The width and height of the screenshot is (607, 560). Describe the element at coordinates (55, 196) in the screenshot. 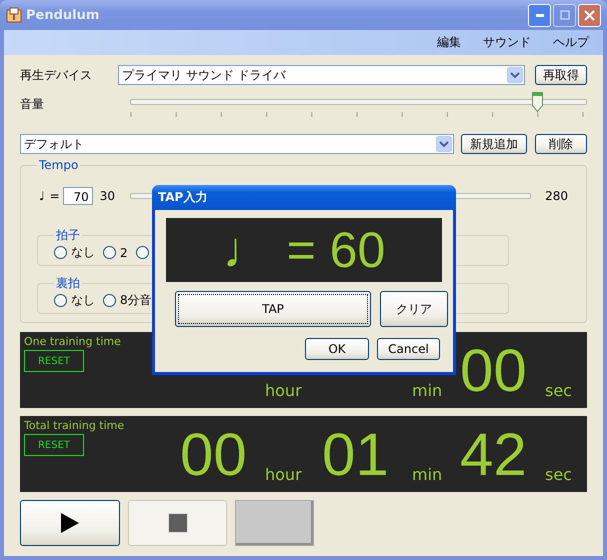

I see `equals-sign: =` at that location.